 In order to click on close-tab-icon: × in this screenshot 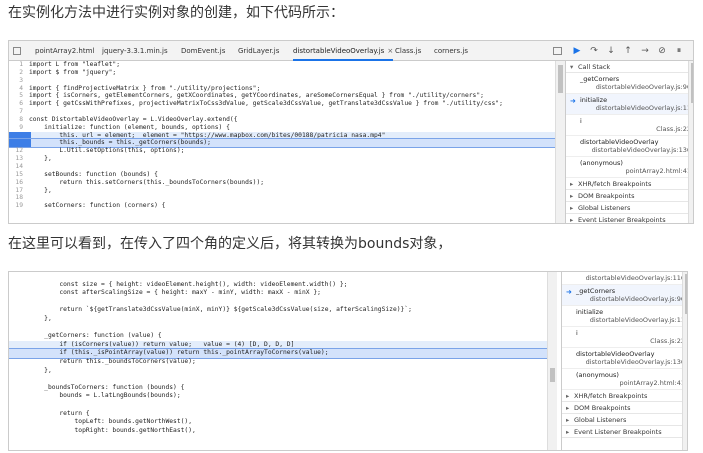, I will do `click(390, 51)`.